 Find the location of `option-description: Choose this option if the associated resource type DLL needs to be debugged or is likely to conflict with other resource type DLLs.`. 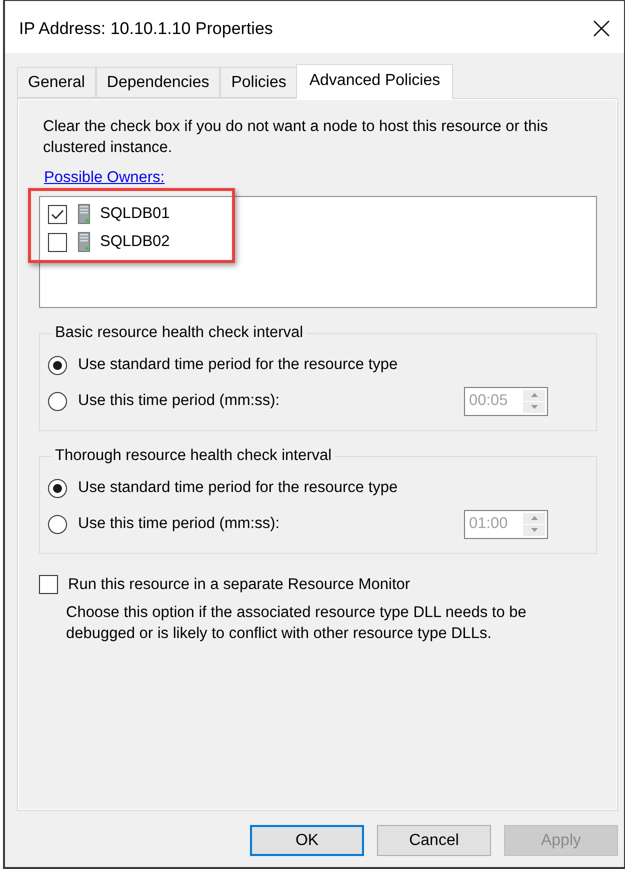

option-description: Choose this option if the associated resource type DLL needs to be debugged or is likely to conflict with other resource type DLLs. is located at coordinates (297, 623).